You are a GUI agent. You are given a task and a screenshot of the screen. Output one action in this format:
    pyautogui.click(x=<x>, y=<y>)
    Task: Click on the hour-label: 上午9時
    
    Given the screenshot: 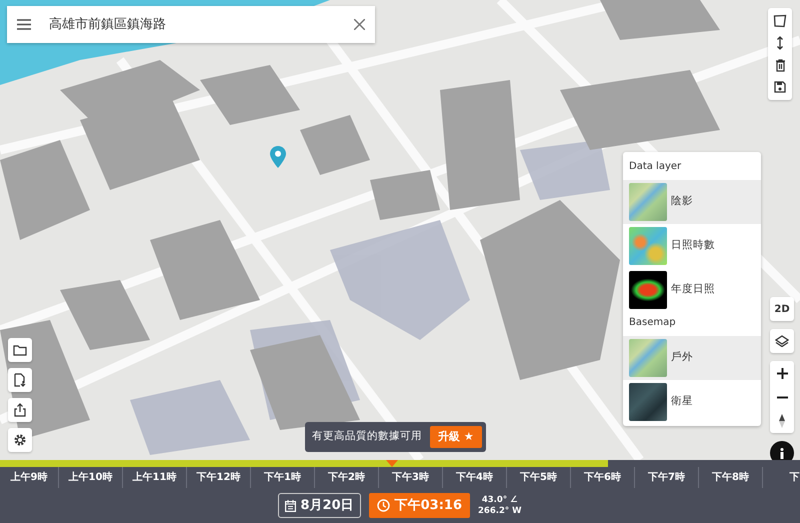 What is the action you would take?
    pyautogui.click(x=29, y=477)
    